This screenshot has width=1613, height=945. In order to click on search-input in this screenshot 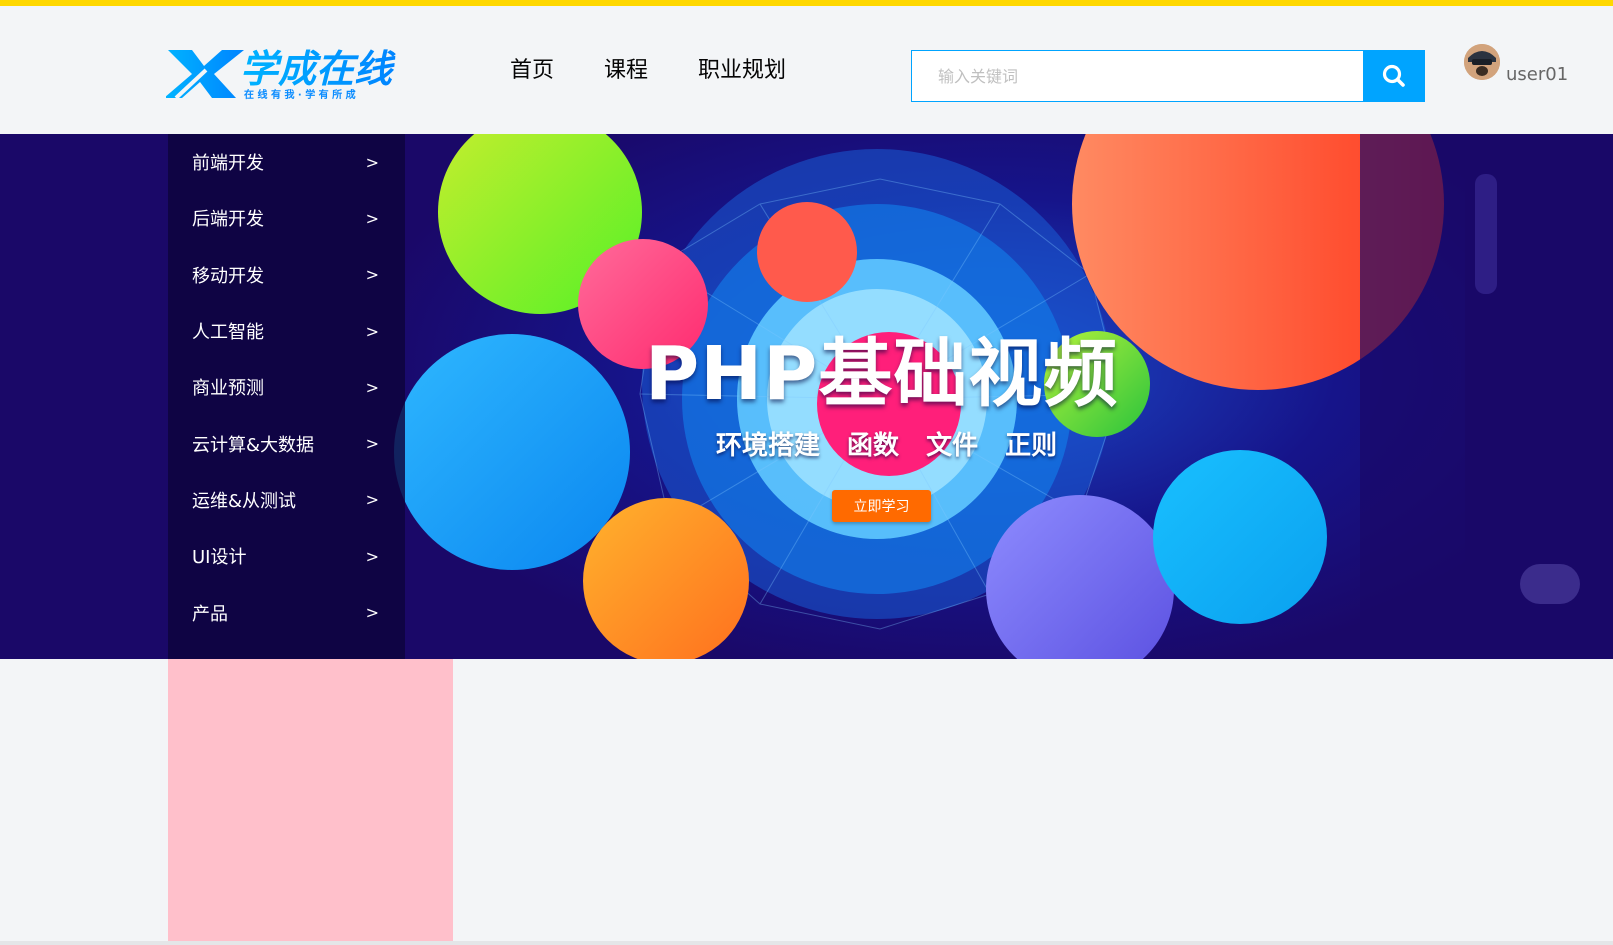, I will do `click(1137, 76)`.